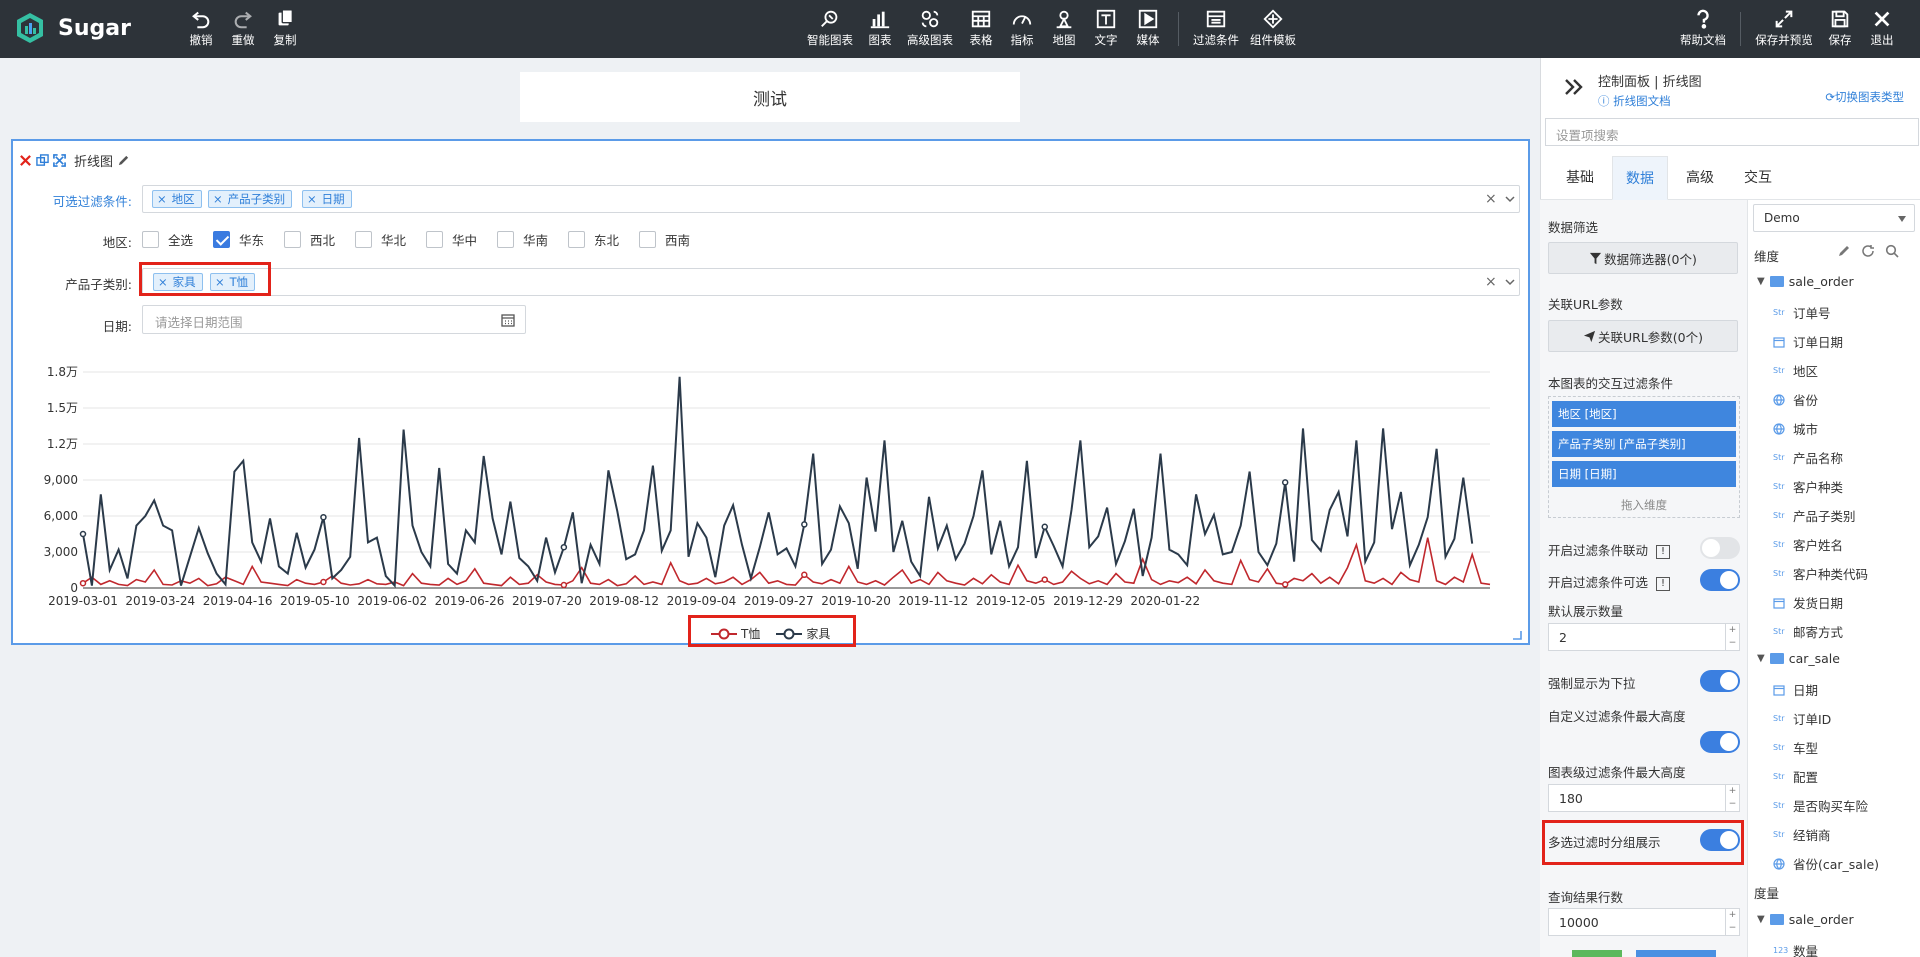 The image size is (1920, 957). Describe the element at coordinates (1644, 444) in the screenshot. I see `interactive-filter-item: 产品子类别 [产品子类别]` at that location.